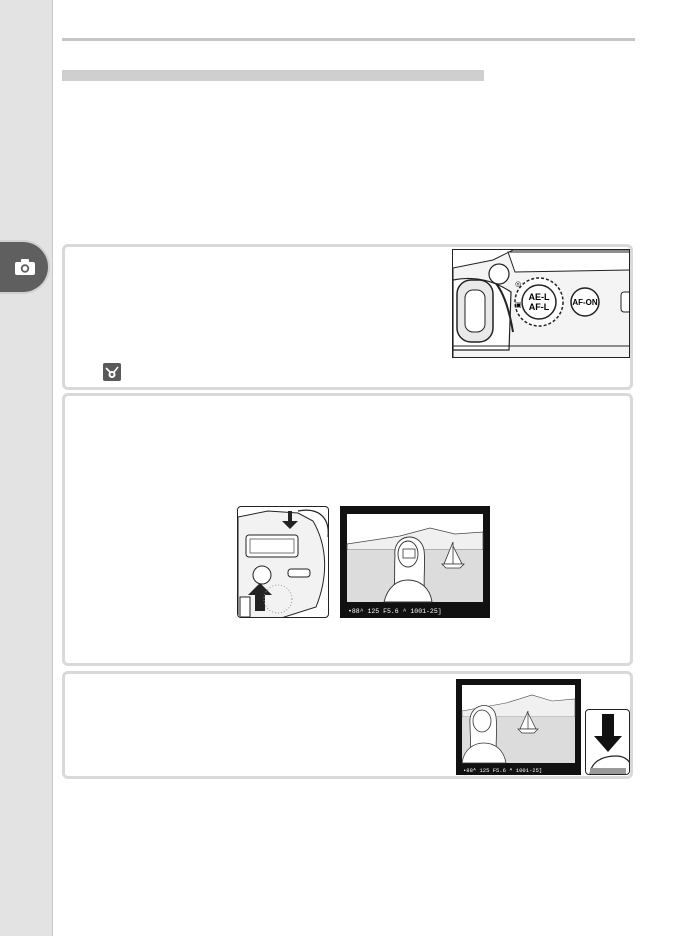 The image size is (680, 936). I want to click on shutter-press-illustration, so click(607, 742).